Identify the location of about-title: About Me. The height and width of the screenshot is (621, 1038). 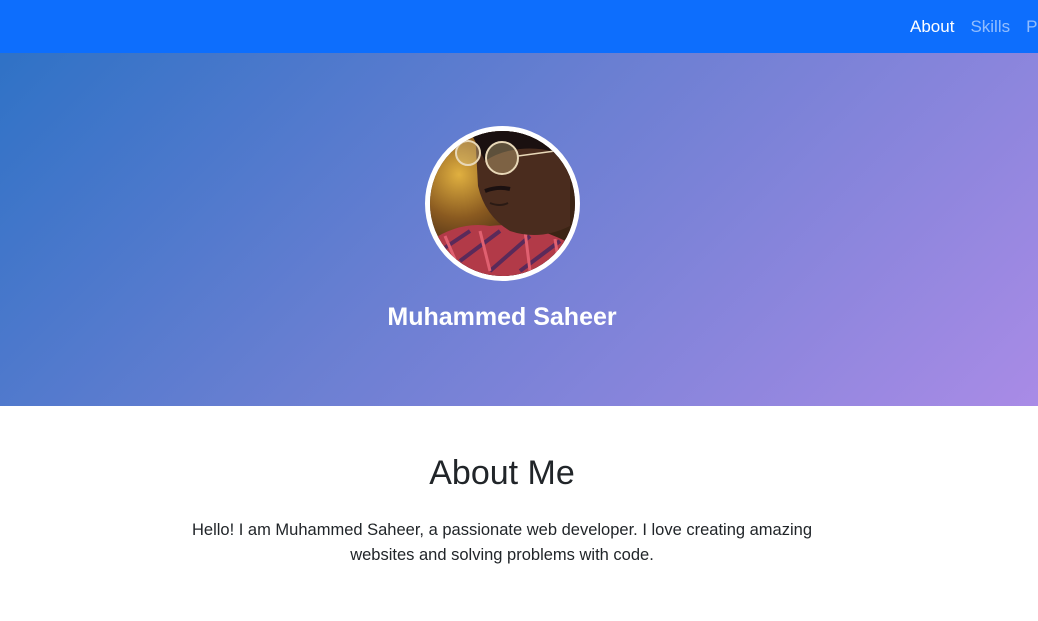
(502, 473).